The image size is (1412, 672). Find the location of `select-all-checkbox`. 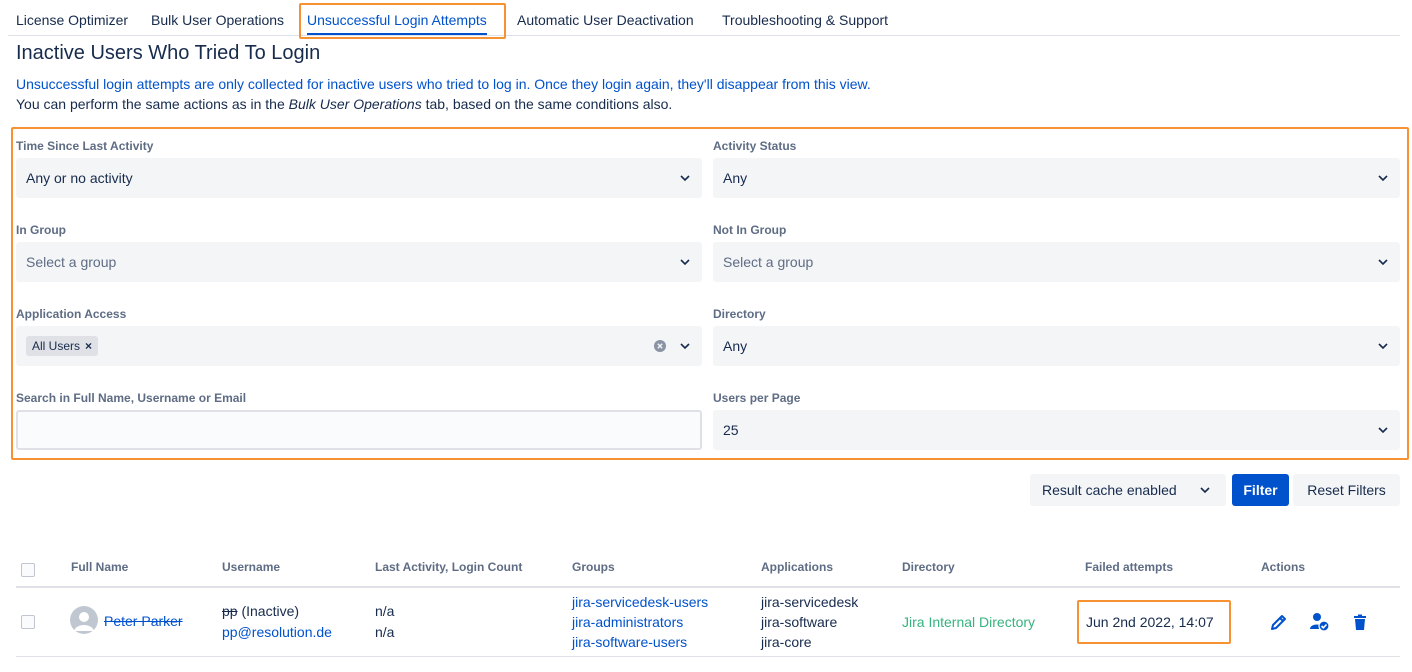

select-all-checkbox is located at coordinates (28, 570).